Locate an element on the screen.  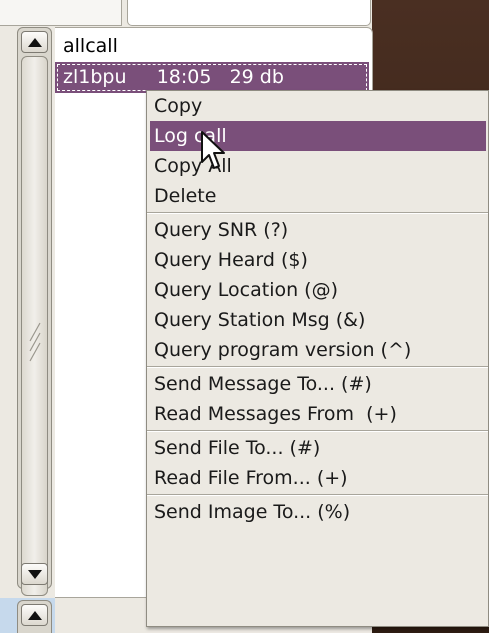
upper-left-pane is located at coordinates (61, 13).